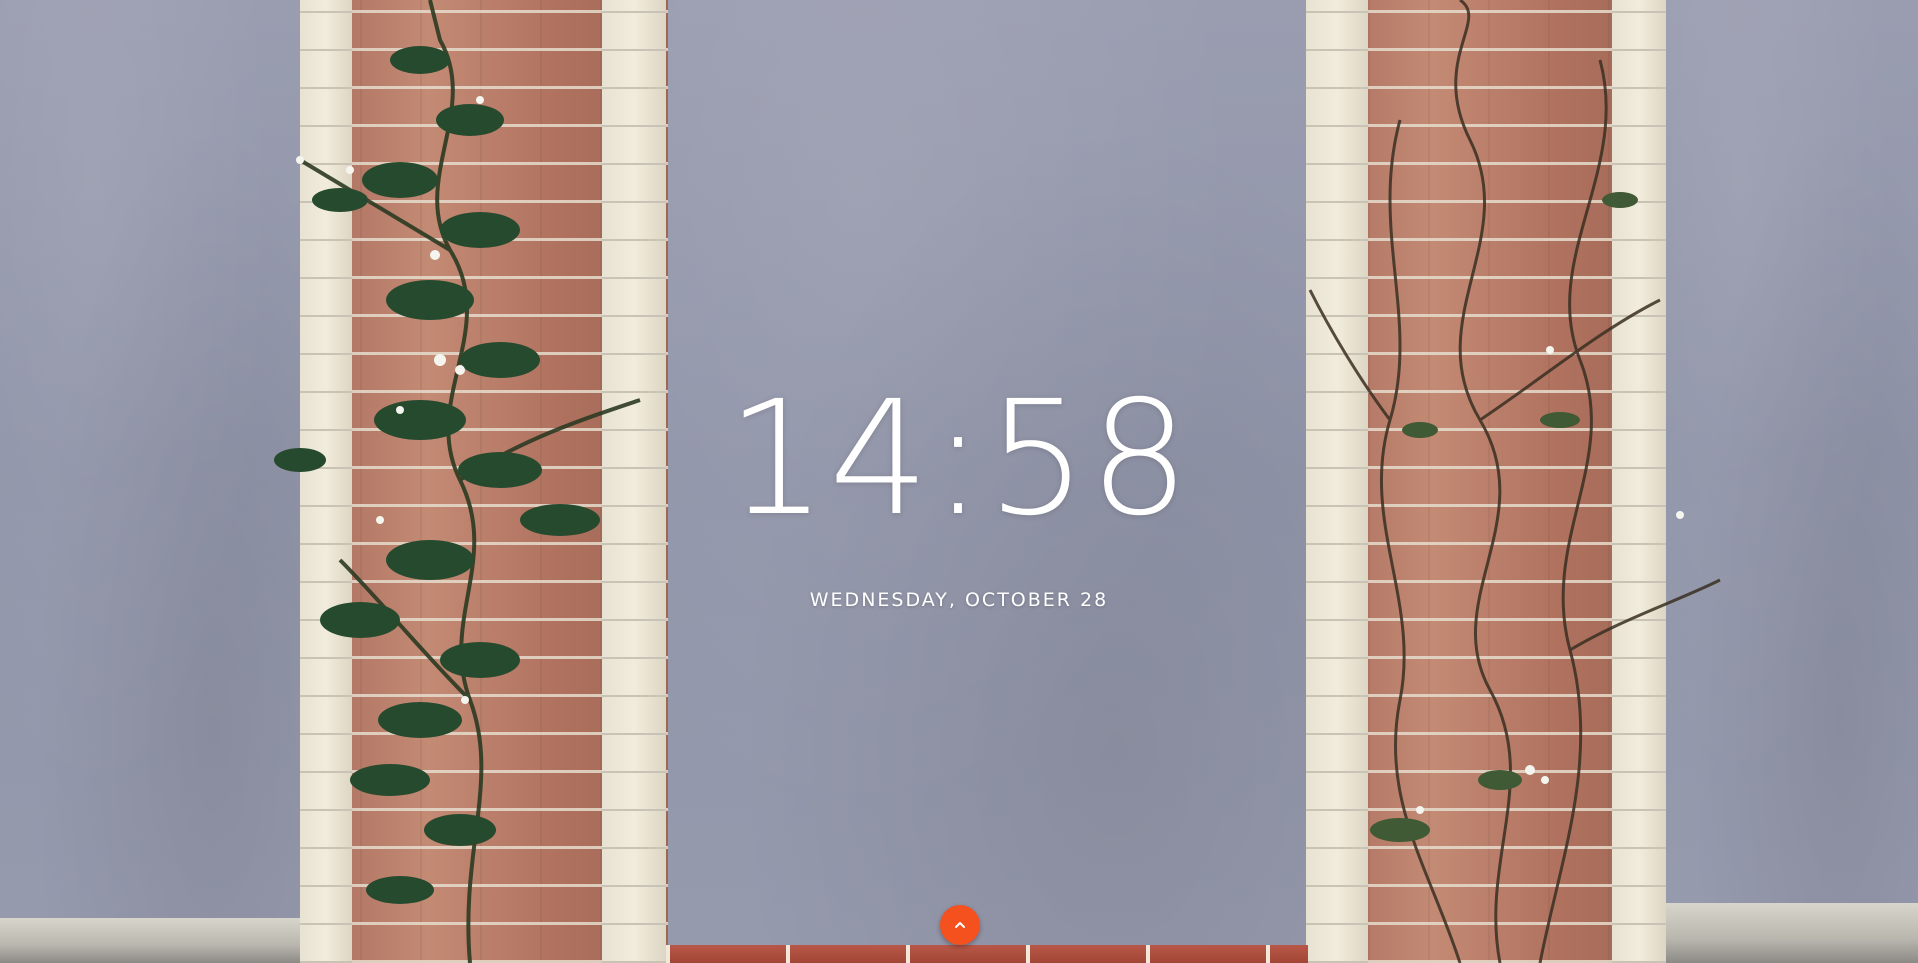 This screenshot has width=1918, height=963. What do you see at coordinates (152, 940) in the screenshot?
I see `ledge-left` at bounding box center [152, 940].